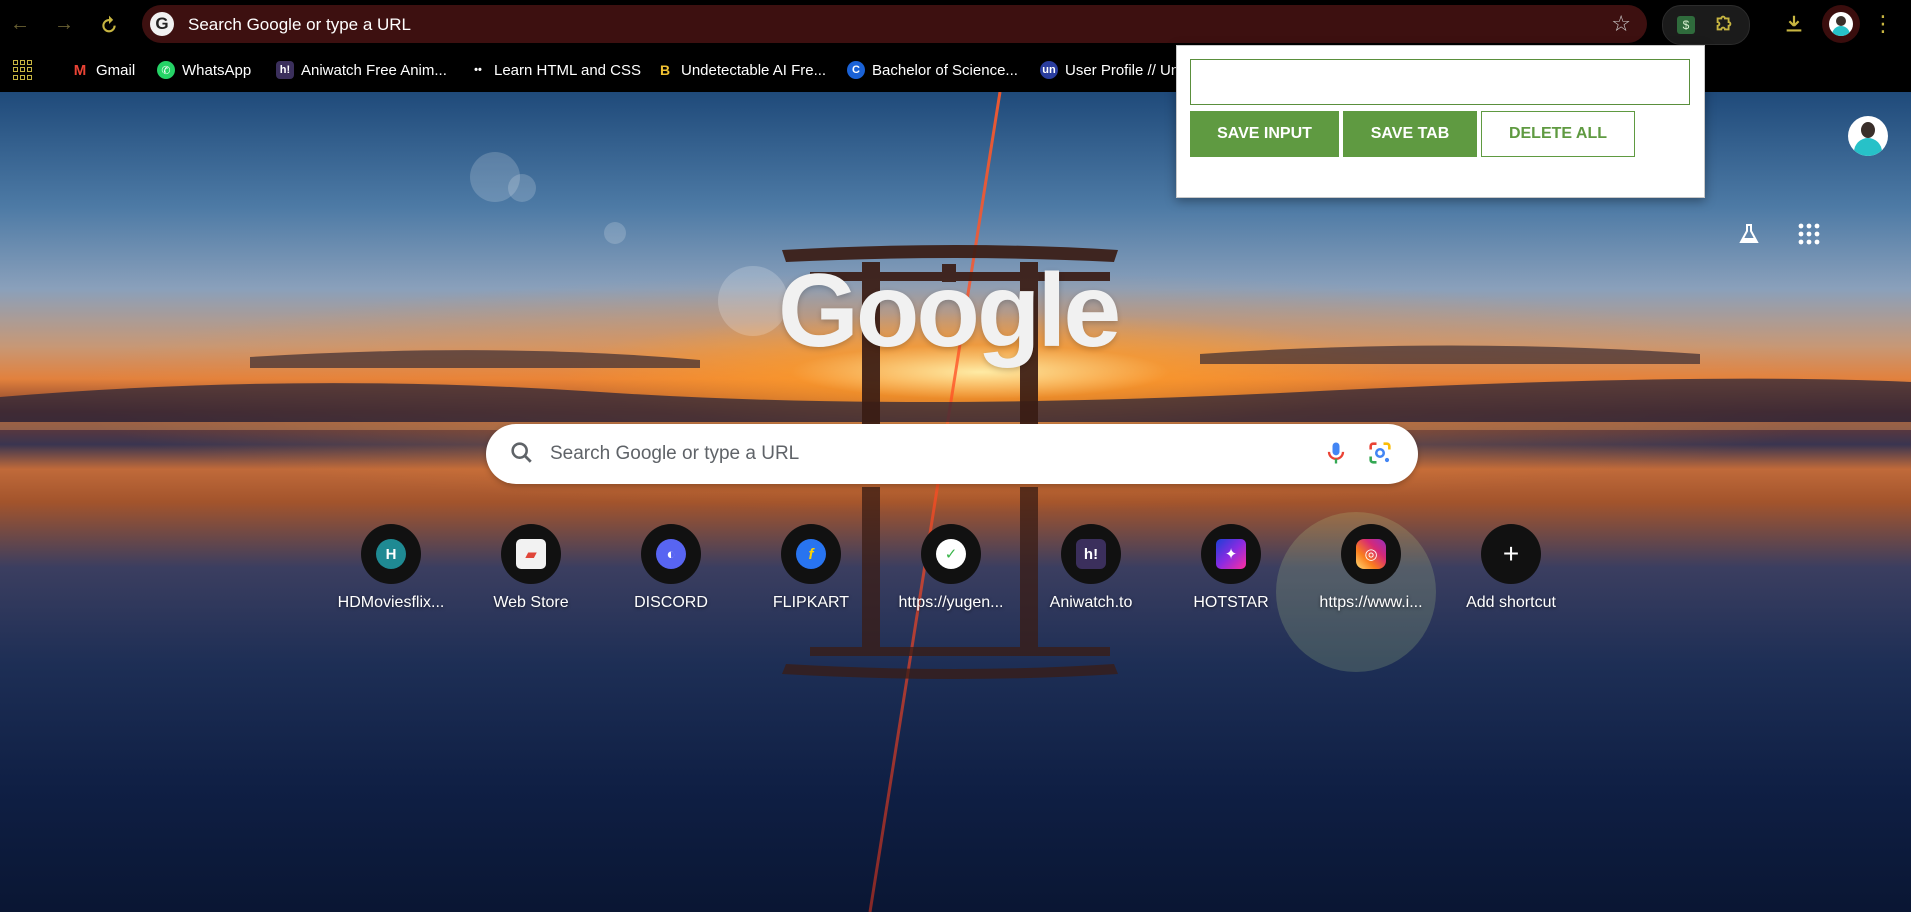  Describe the element at coordinates (1231, 602) in the screenshot. I see `shortcut-label: HOTSTAR` at that location.